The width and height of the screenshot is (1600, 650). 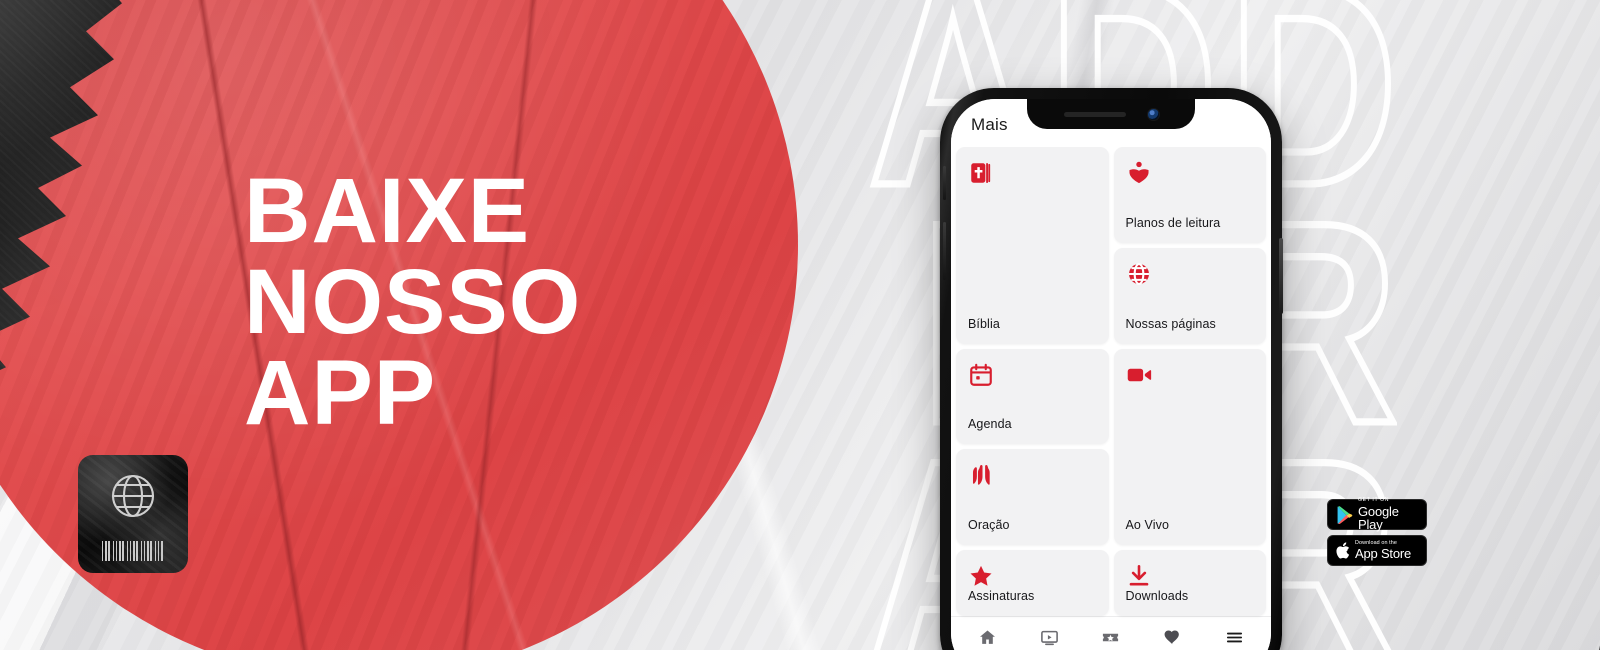 I want to click on globe-icon, so click(x=1190, y=274).